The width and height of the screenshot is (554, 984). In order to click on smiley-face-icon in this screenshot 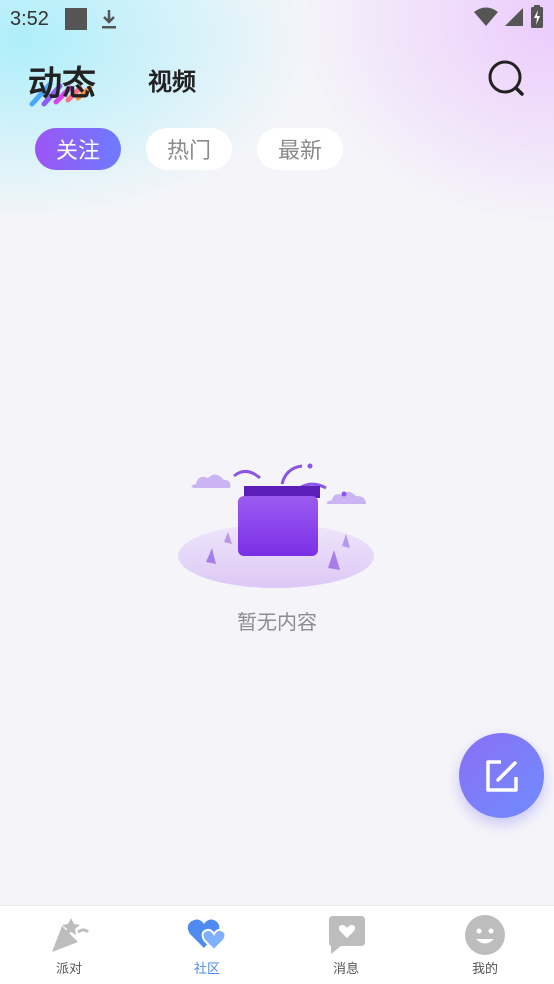, I will do `click(485, 935)`.